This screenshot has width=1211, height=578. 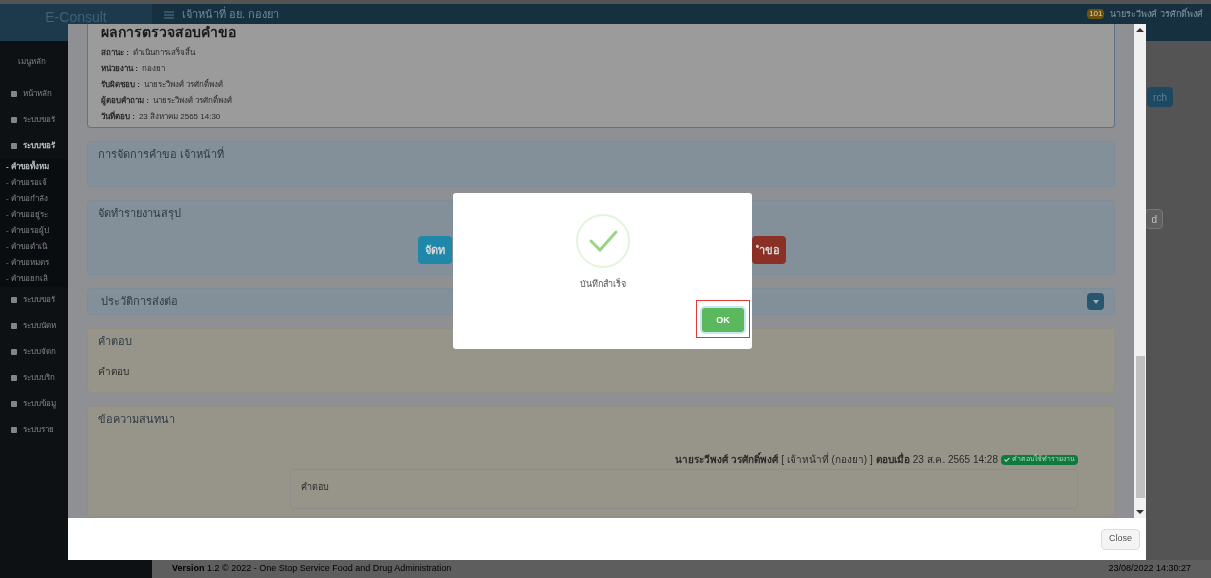 What do you see at coordinates (169, 33) in the screenshot?
I see `result-title: ผลการตรวจสอบคำขอ` at bounding box center [169, 33].